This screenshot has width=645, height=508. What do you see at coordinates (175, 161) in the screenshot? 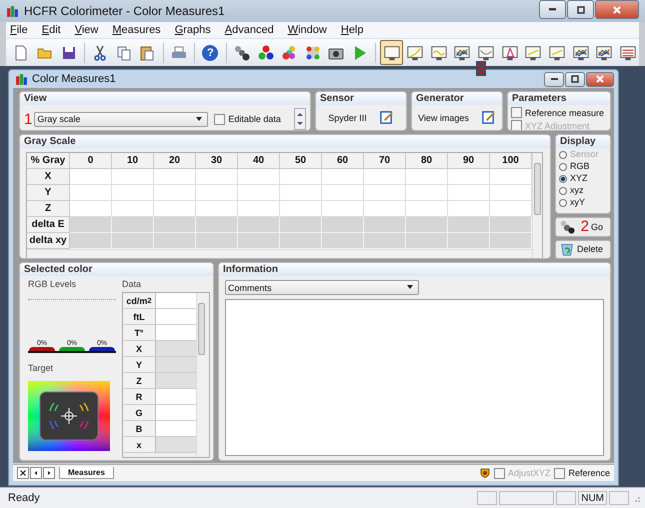
I see `column-header: 20` at bounding box center [175, 161].